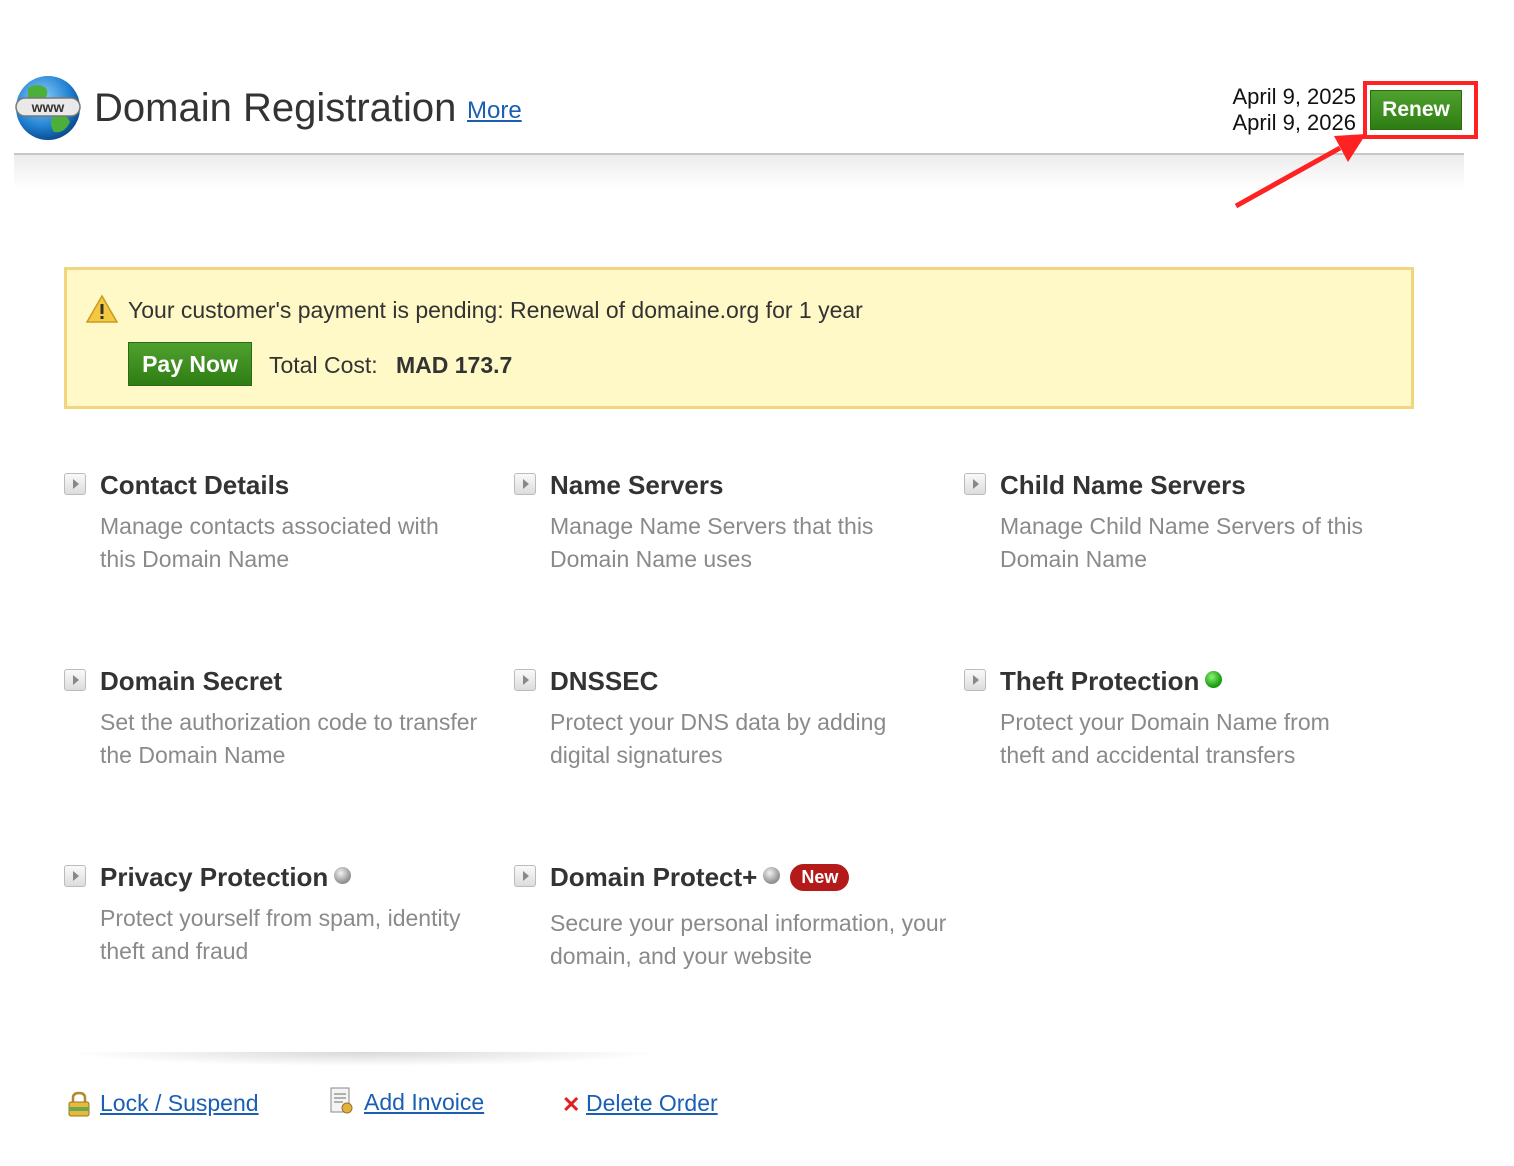 The image size is (1514, 1166). What do you see at coordinates (1294, 110) in the screenshot?
I see `registration-dates: April 9, 2025 April 9, 2026` at bounding box center [1294, 110].